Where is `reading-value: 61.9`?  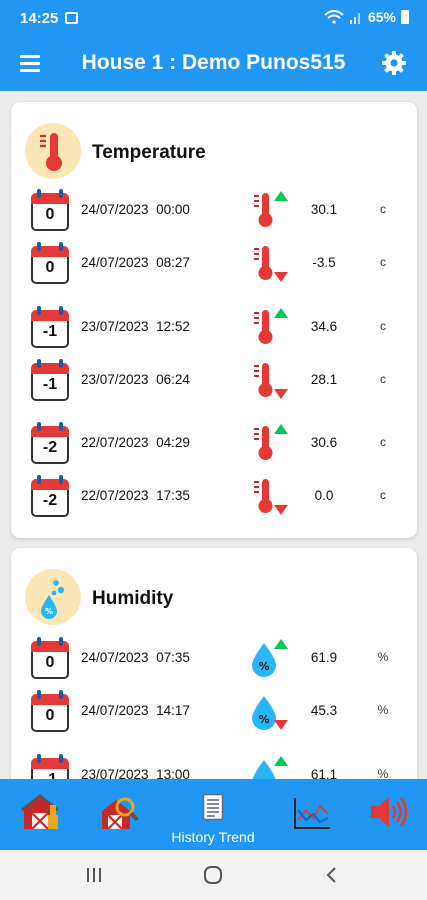 reading-value: 61.9 is located at coordinates (324, 657).